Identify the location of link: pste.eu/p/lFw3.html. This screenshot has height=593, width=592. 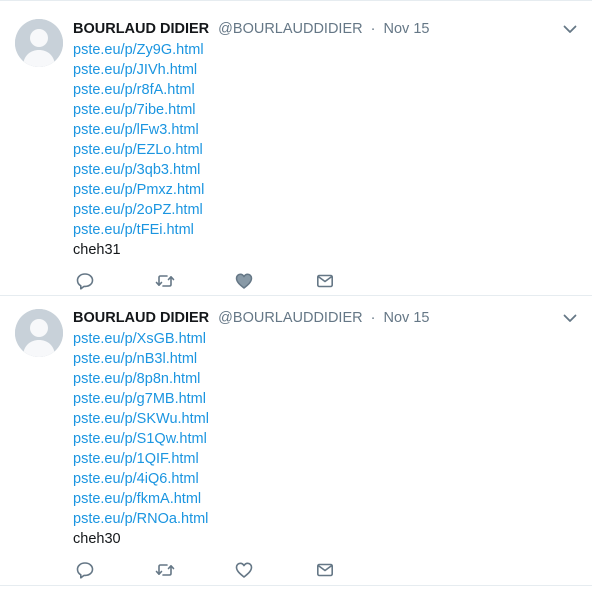
(138, 130).